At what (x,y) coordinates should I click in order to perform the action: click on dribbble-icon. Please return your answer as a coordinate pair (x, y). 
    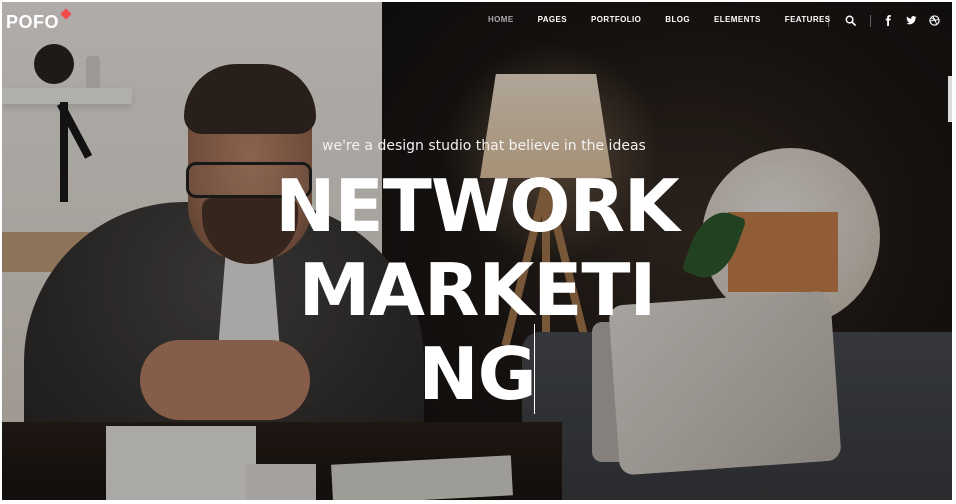
    Looking at the image, I should click on (934, 20).